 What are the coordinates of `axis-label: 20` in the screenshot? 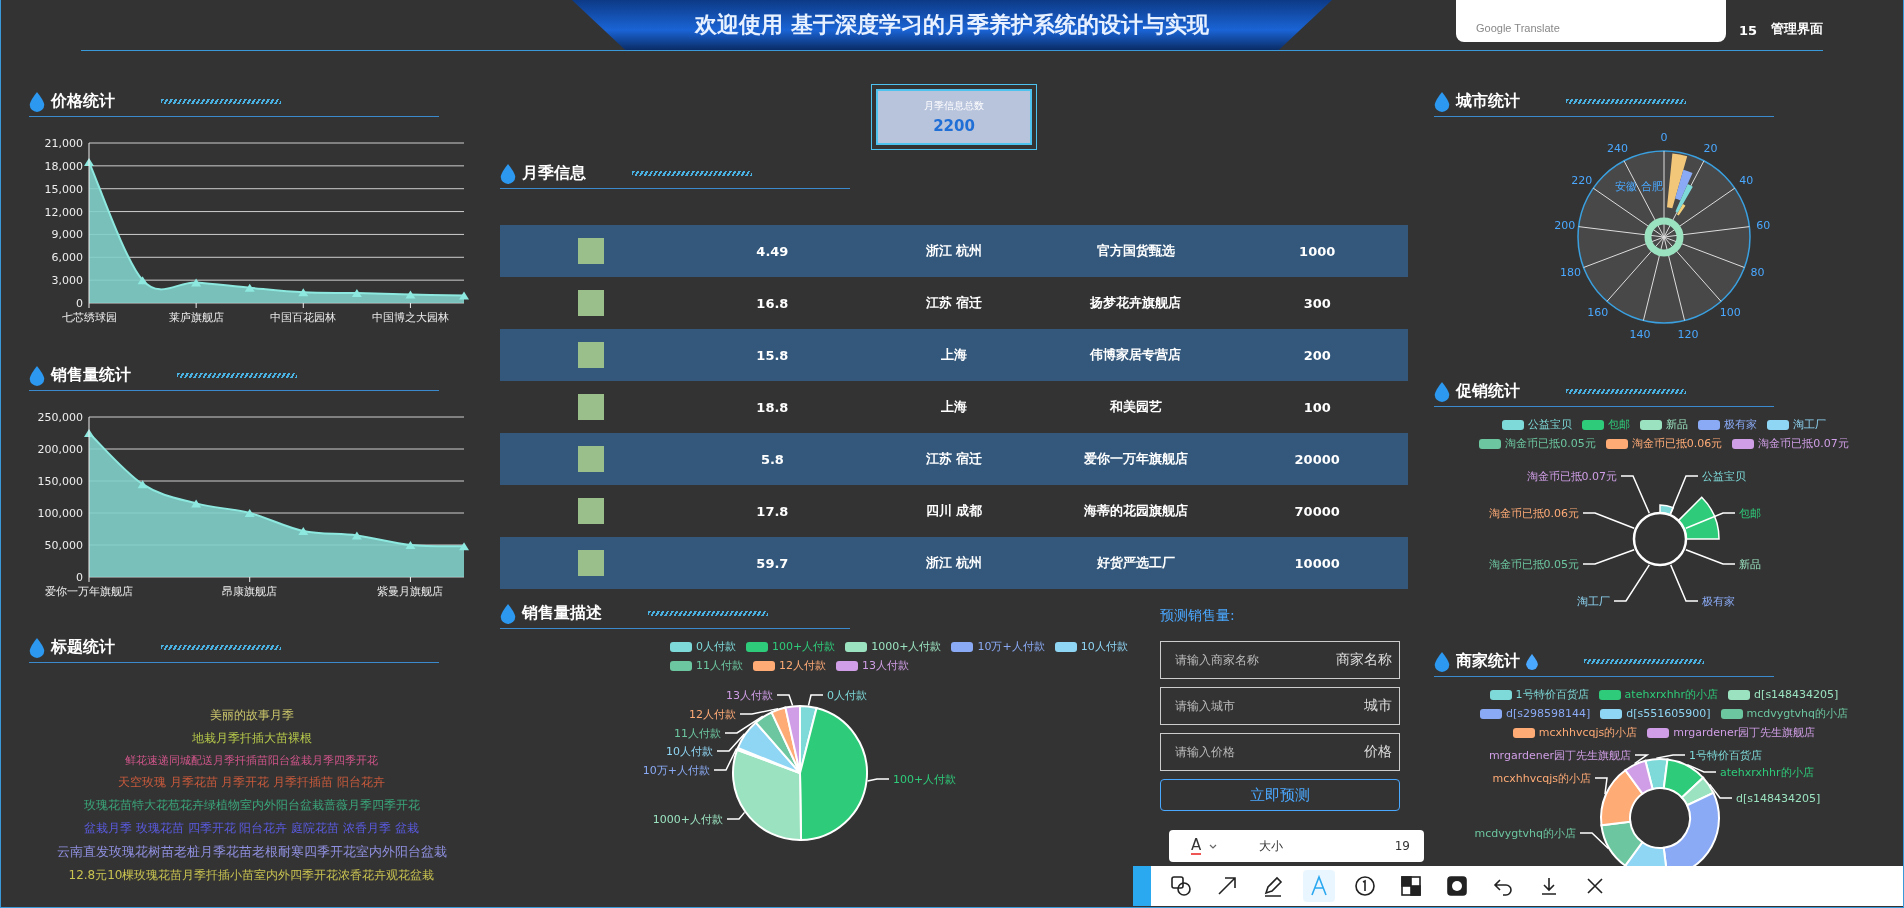 It's located at (1710, 149).